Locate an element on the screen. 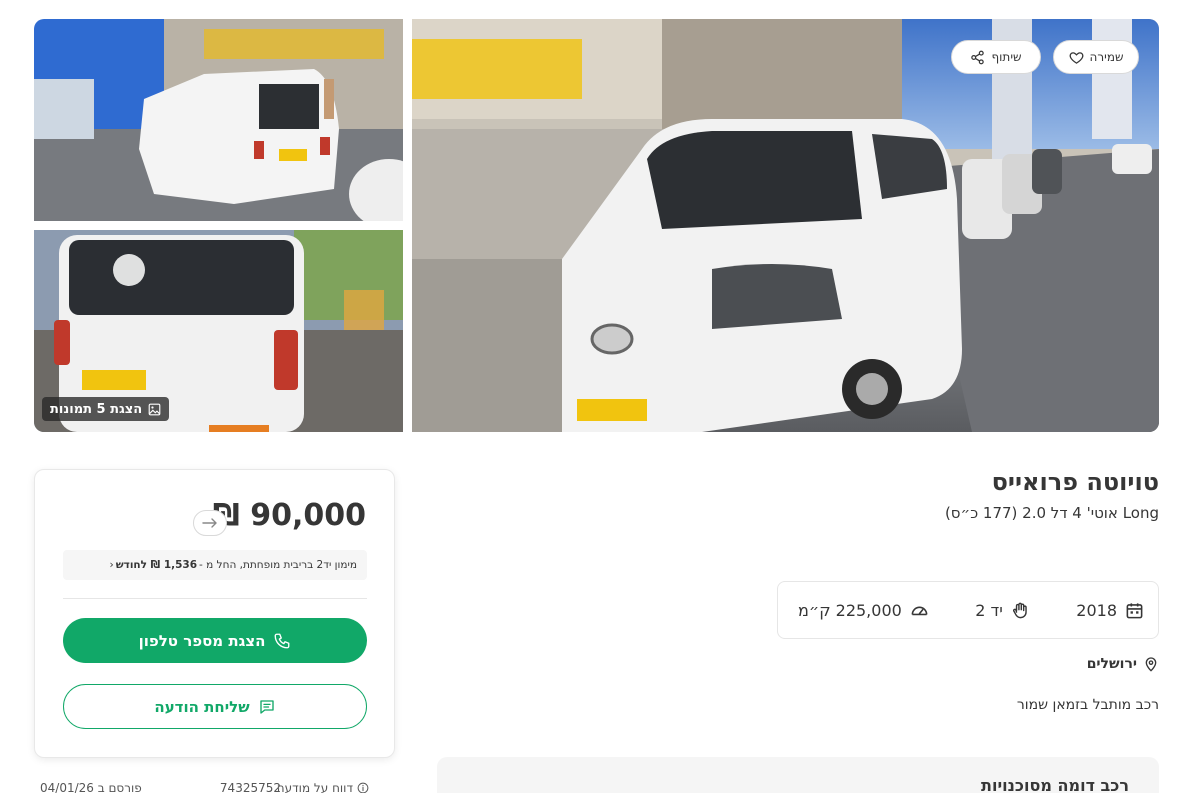 This screenshot has height=793, width=1201. calendar-icon is located at coordinates (1134, 610).